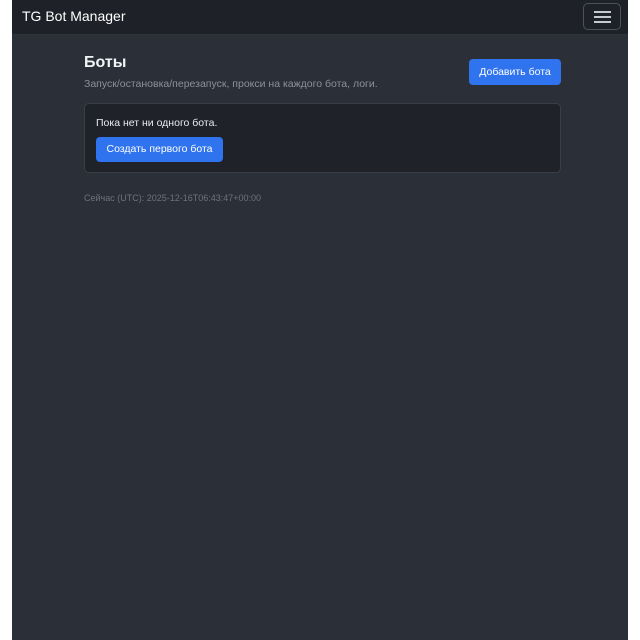  What do you see at coordinates (515, 72) in the screenshot?
I see `add-bot-button: Добавить бота` at bounding box center [515, 72].